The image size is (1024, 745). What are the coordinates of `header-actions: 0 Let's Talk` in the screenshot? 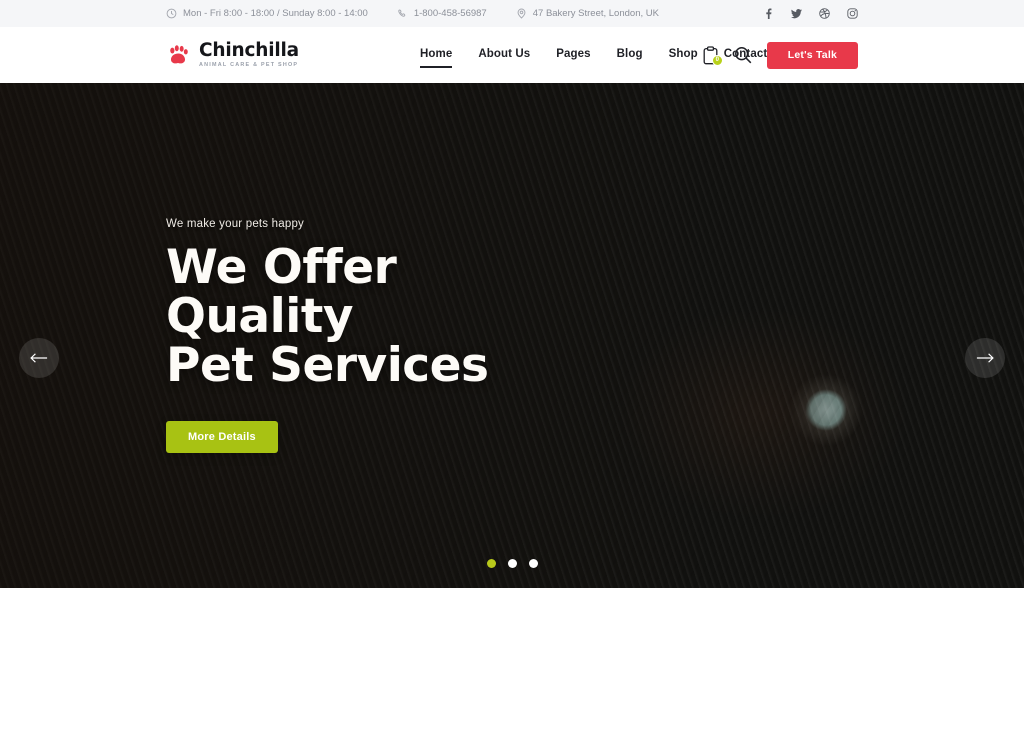 It's located at (780, 55).